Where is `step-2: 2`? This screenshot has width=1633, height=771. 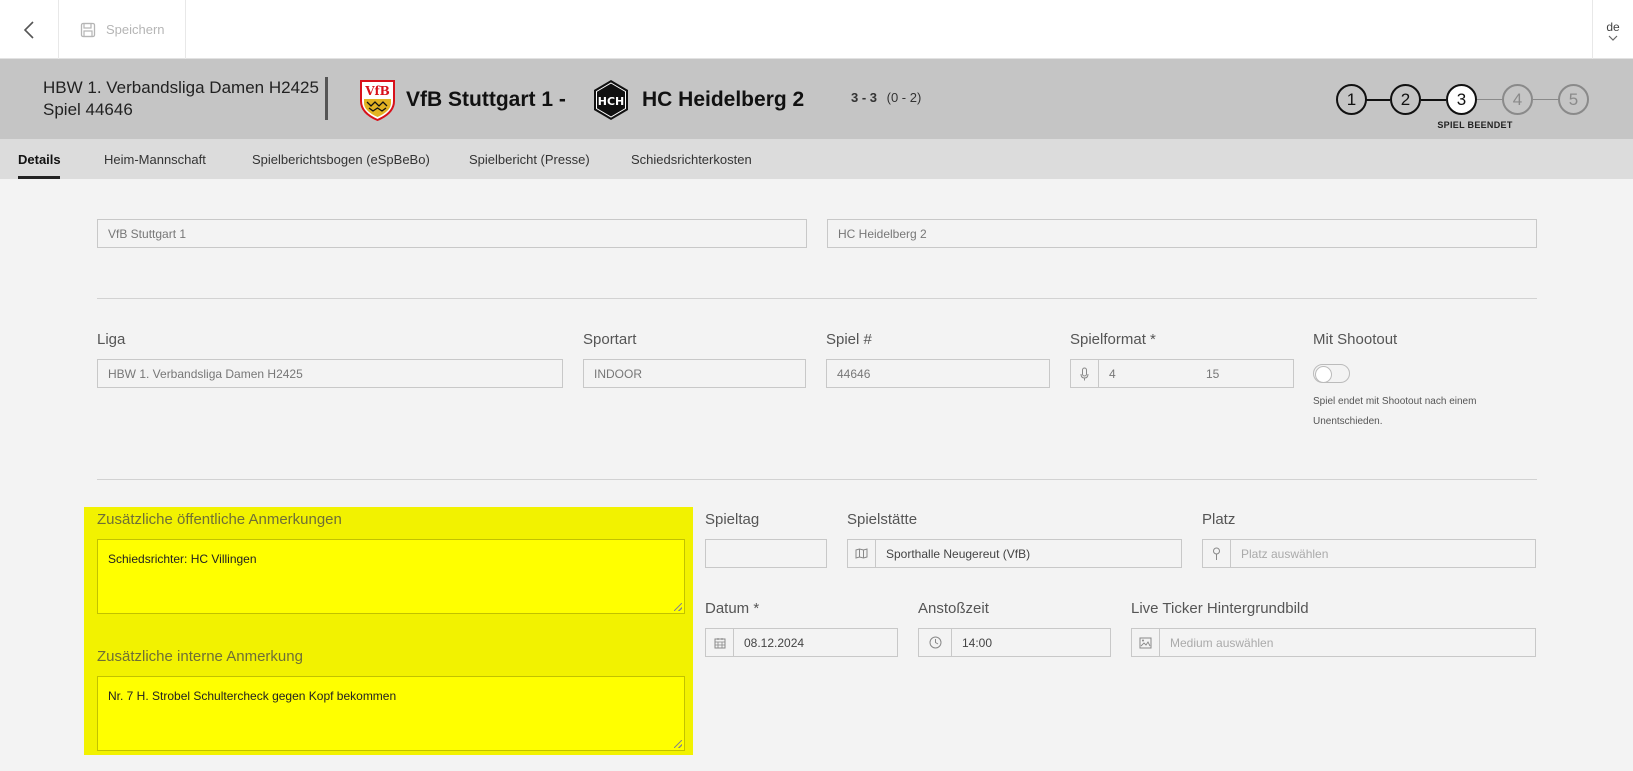
step-2: 2 is located at coordinates (1405, 99).